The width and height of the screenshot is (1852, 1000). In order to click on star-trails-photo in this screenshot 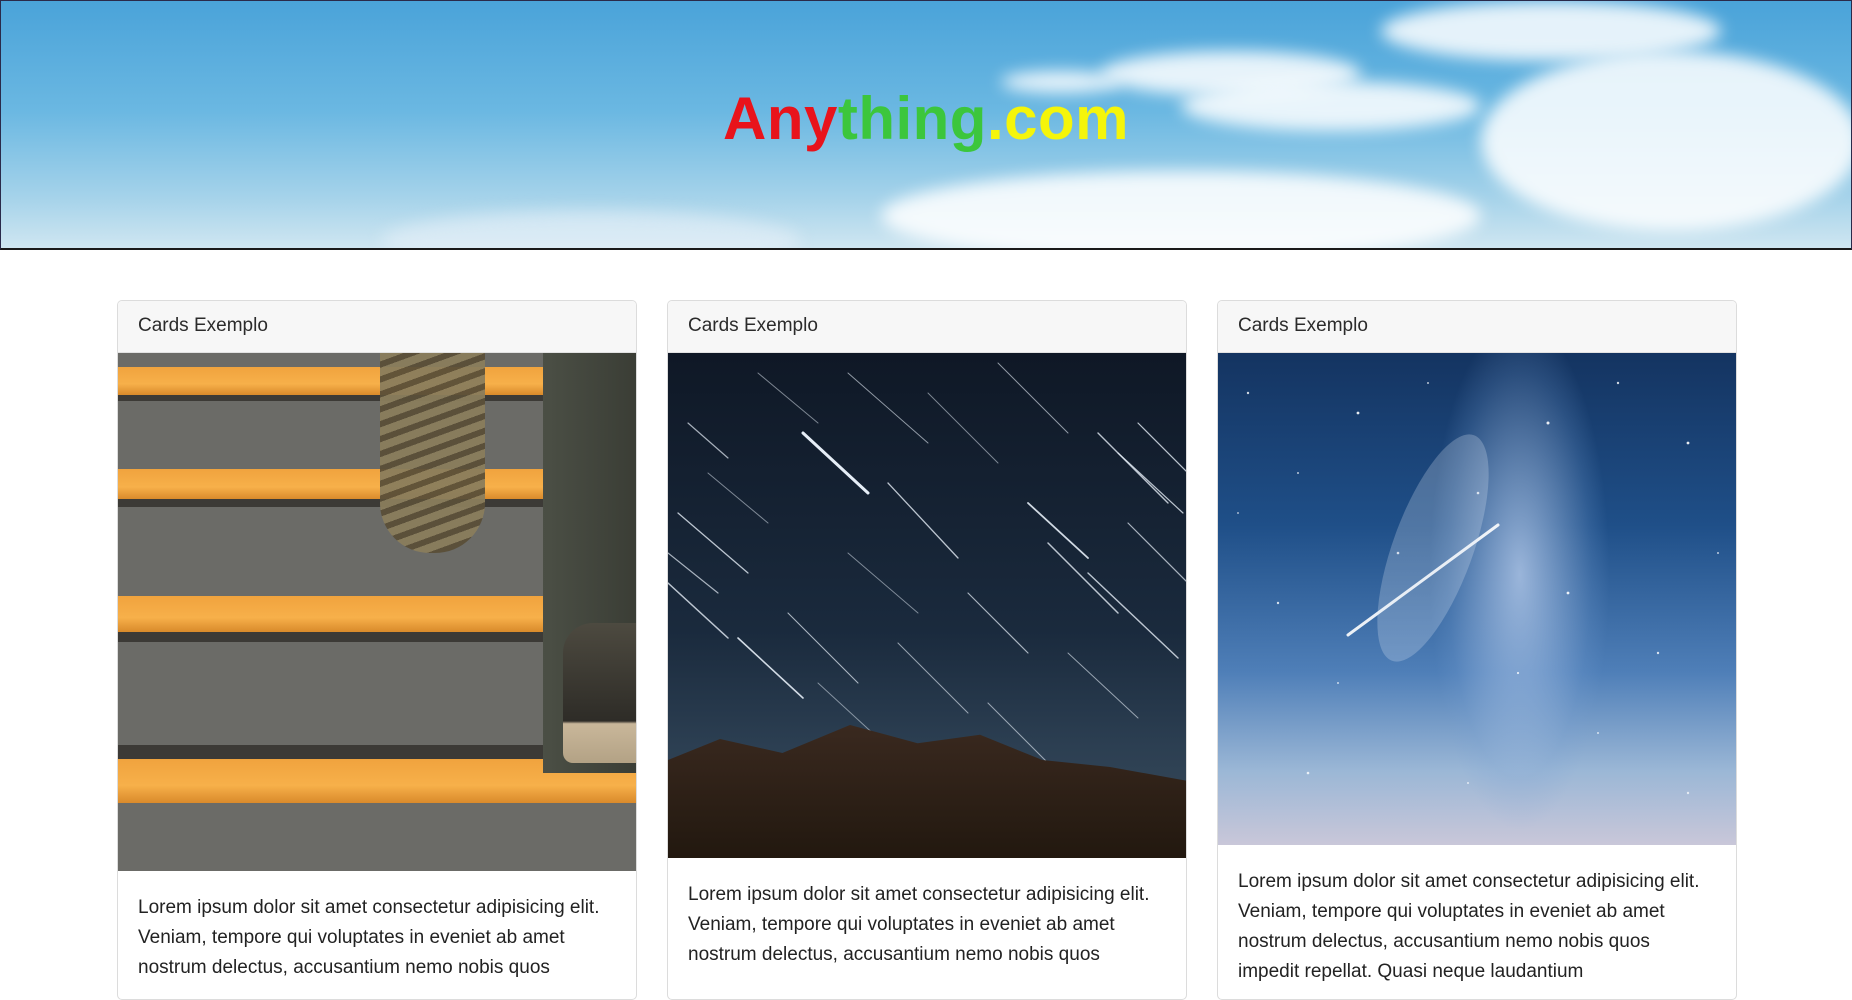, I will do `click(927, 605)`.